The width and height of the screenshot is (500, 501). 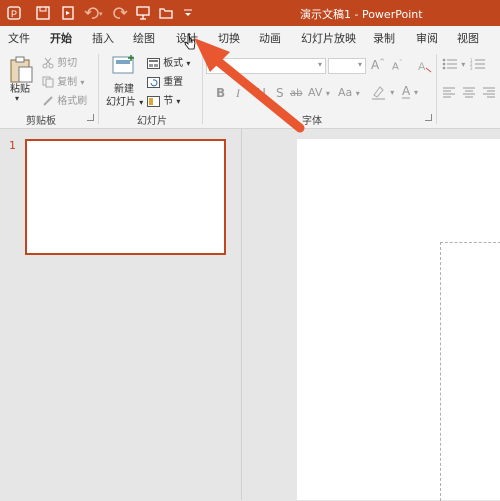 What do you see at coordinates (422, 67) in the screenshot?
I see `svg-text: A` at bounding box center [422, 67].